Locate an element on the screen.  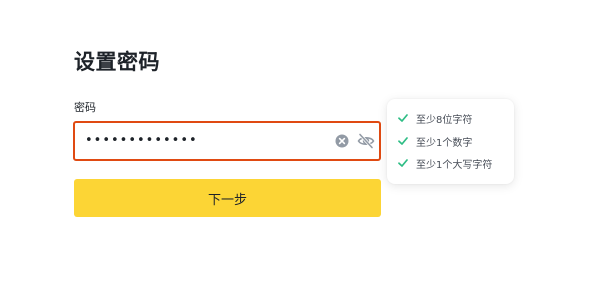
password-input is located at coordinates (205, 141).